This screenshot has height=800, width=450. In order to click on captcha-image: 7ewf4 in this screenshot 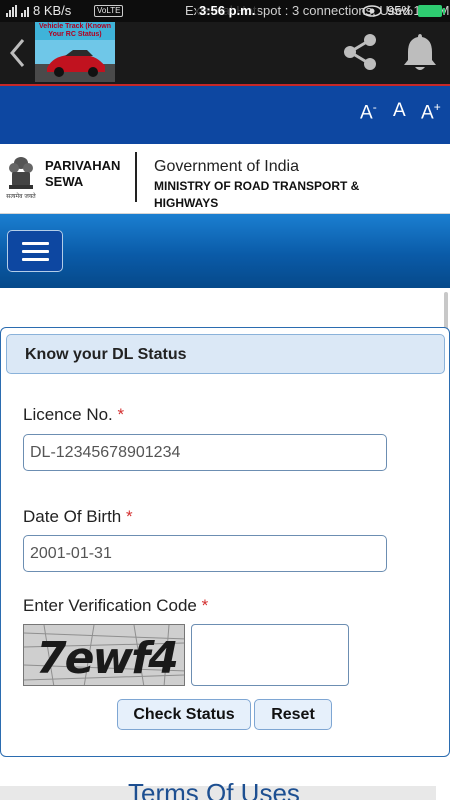, I will do `click(104, 655)`.